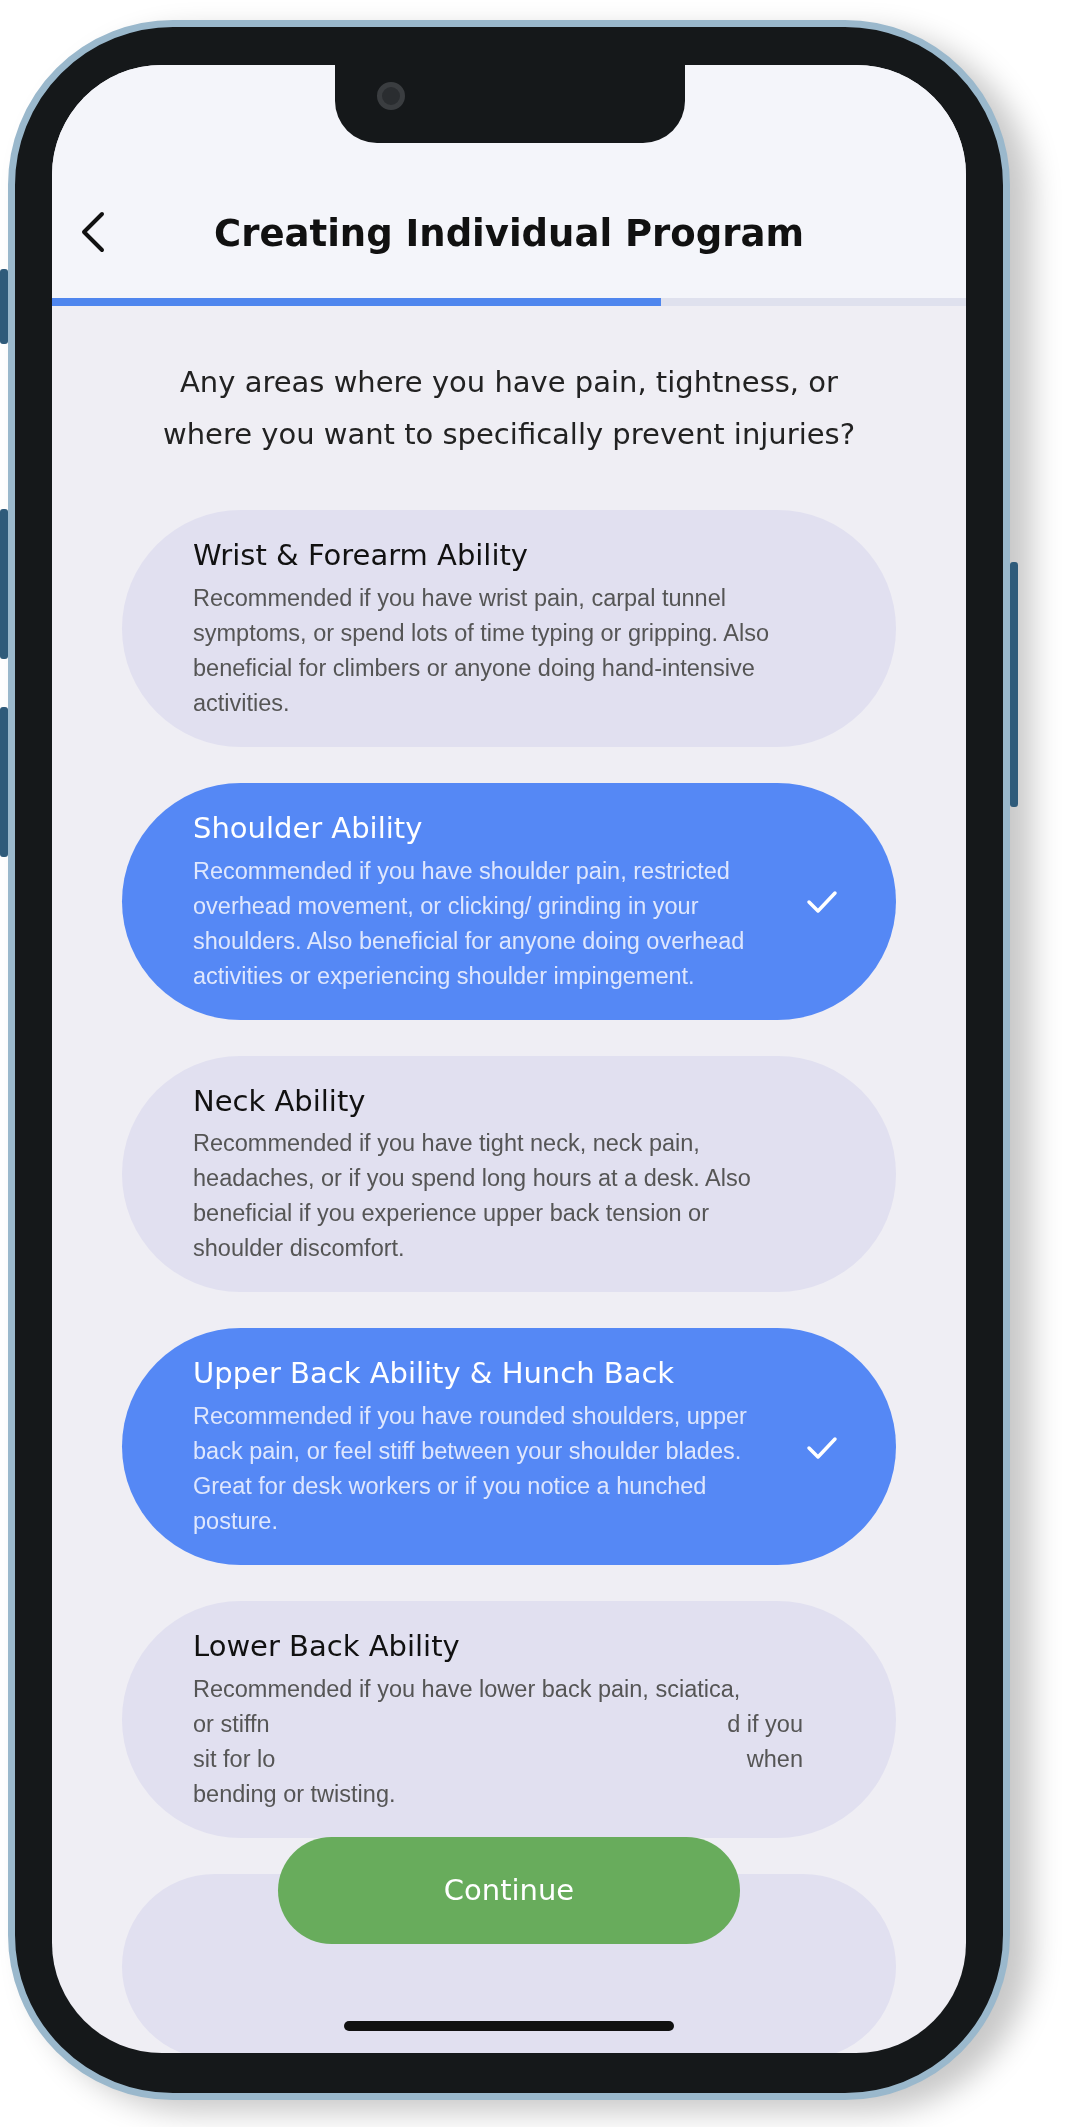 The height and width of the screenshot is (2127, 1080). I want to click on option-title: Wrist & Forearm Ability, so click(361, 555).